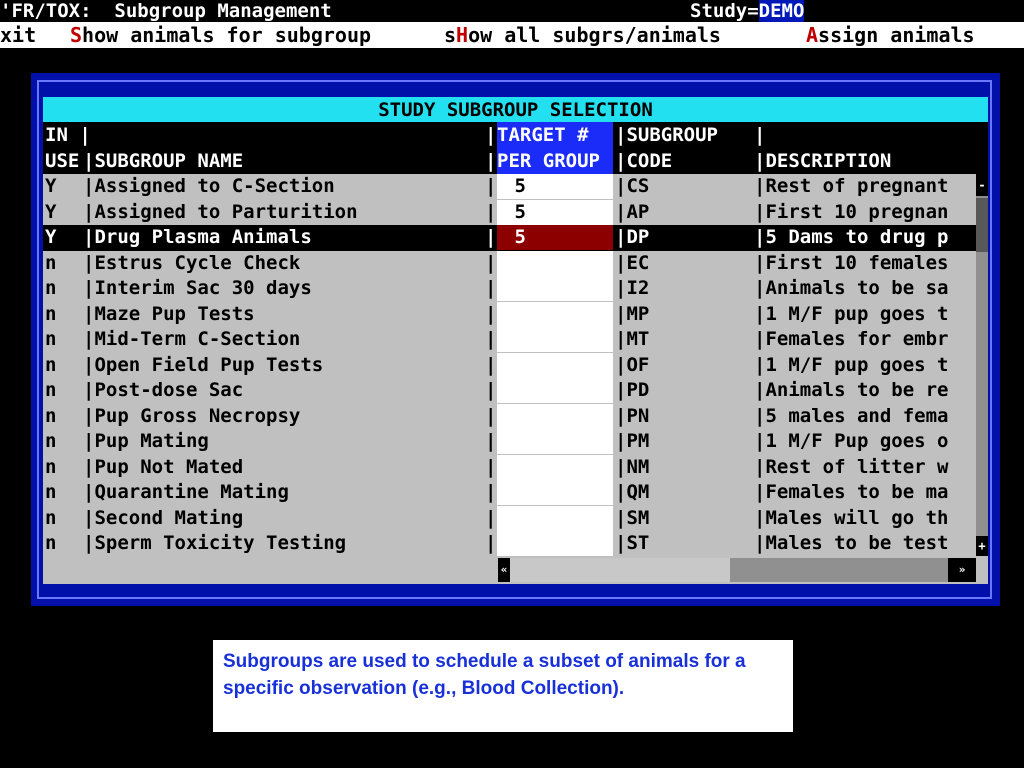 The width and height of the screenshot is (1024, 768). I want to click on scroll-down-arrow: +, so click(982, 546).